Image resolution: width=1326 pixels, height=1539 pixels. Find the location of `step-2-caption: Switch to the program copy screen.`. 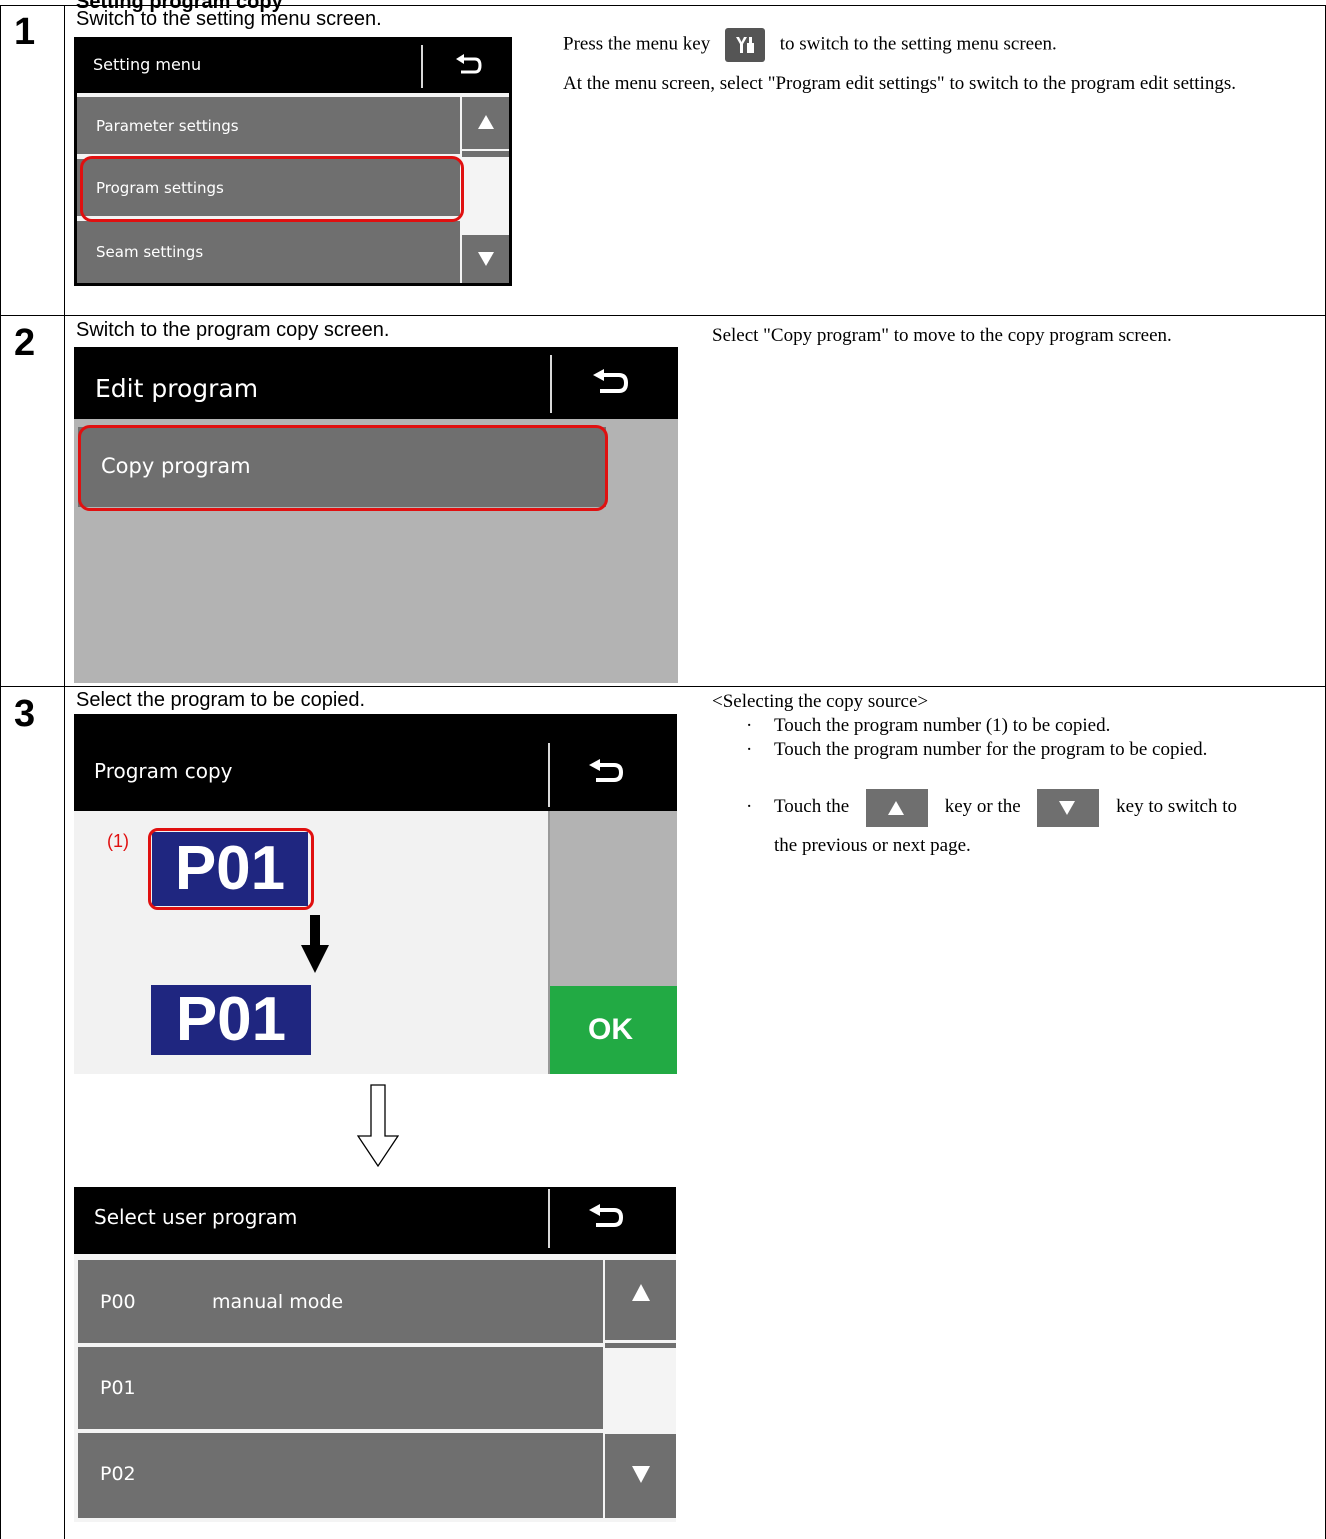

step-2-caption: Switch to the program copy screen. is located at coordinates (233, 330).